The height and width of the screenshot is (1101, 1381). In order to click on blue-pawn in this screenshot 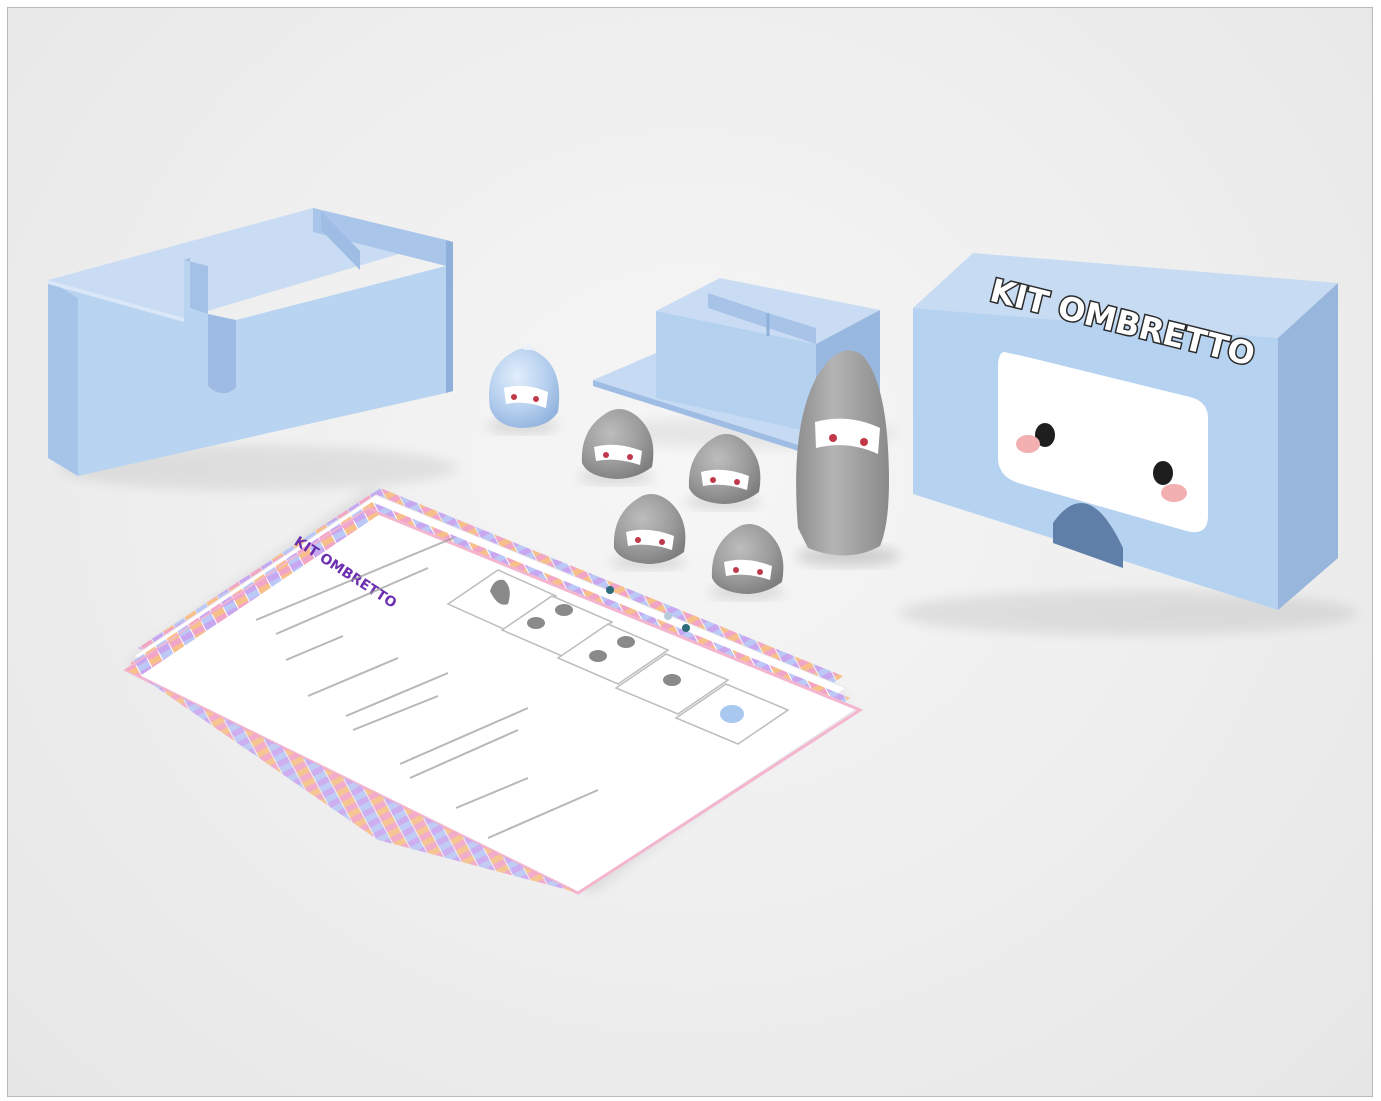, I will do `click(523, 388)`.